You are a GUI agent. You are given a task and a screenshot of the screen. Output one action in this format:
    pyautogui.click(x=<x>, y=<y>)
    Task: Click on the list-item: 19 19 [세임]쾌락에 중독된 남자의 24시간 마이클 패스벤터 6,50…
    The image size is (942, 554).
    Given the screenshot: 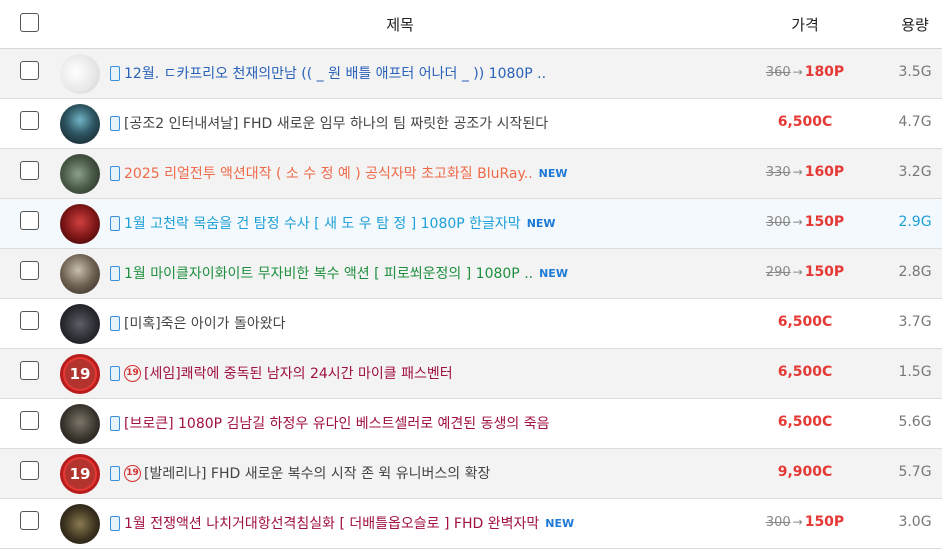 What is the action you would take?
    pyautogui.click(x=471, y=374)
    